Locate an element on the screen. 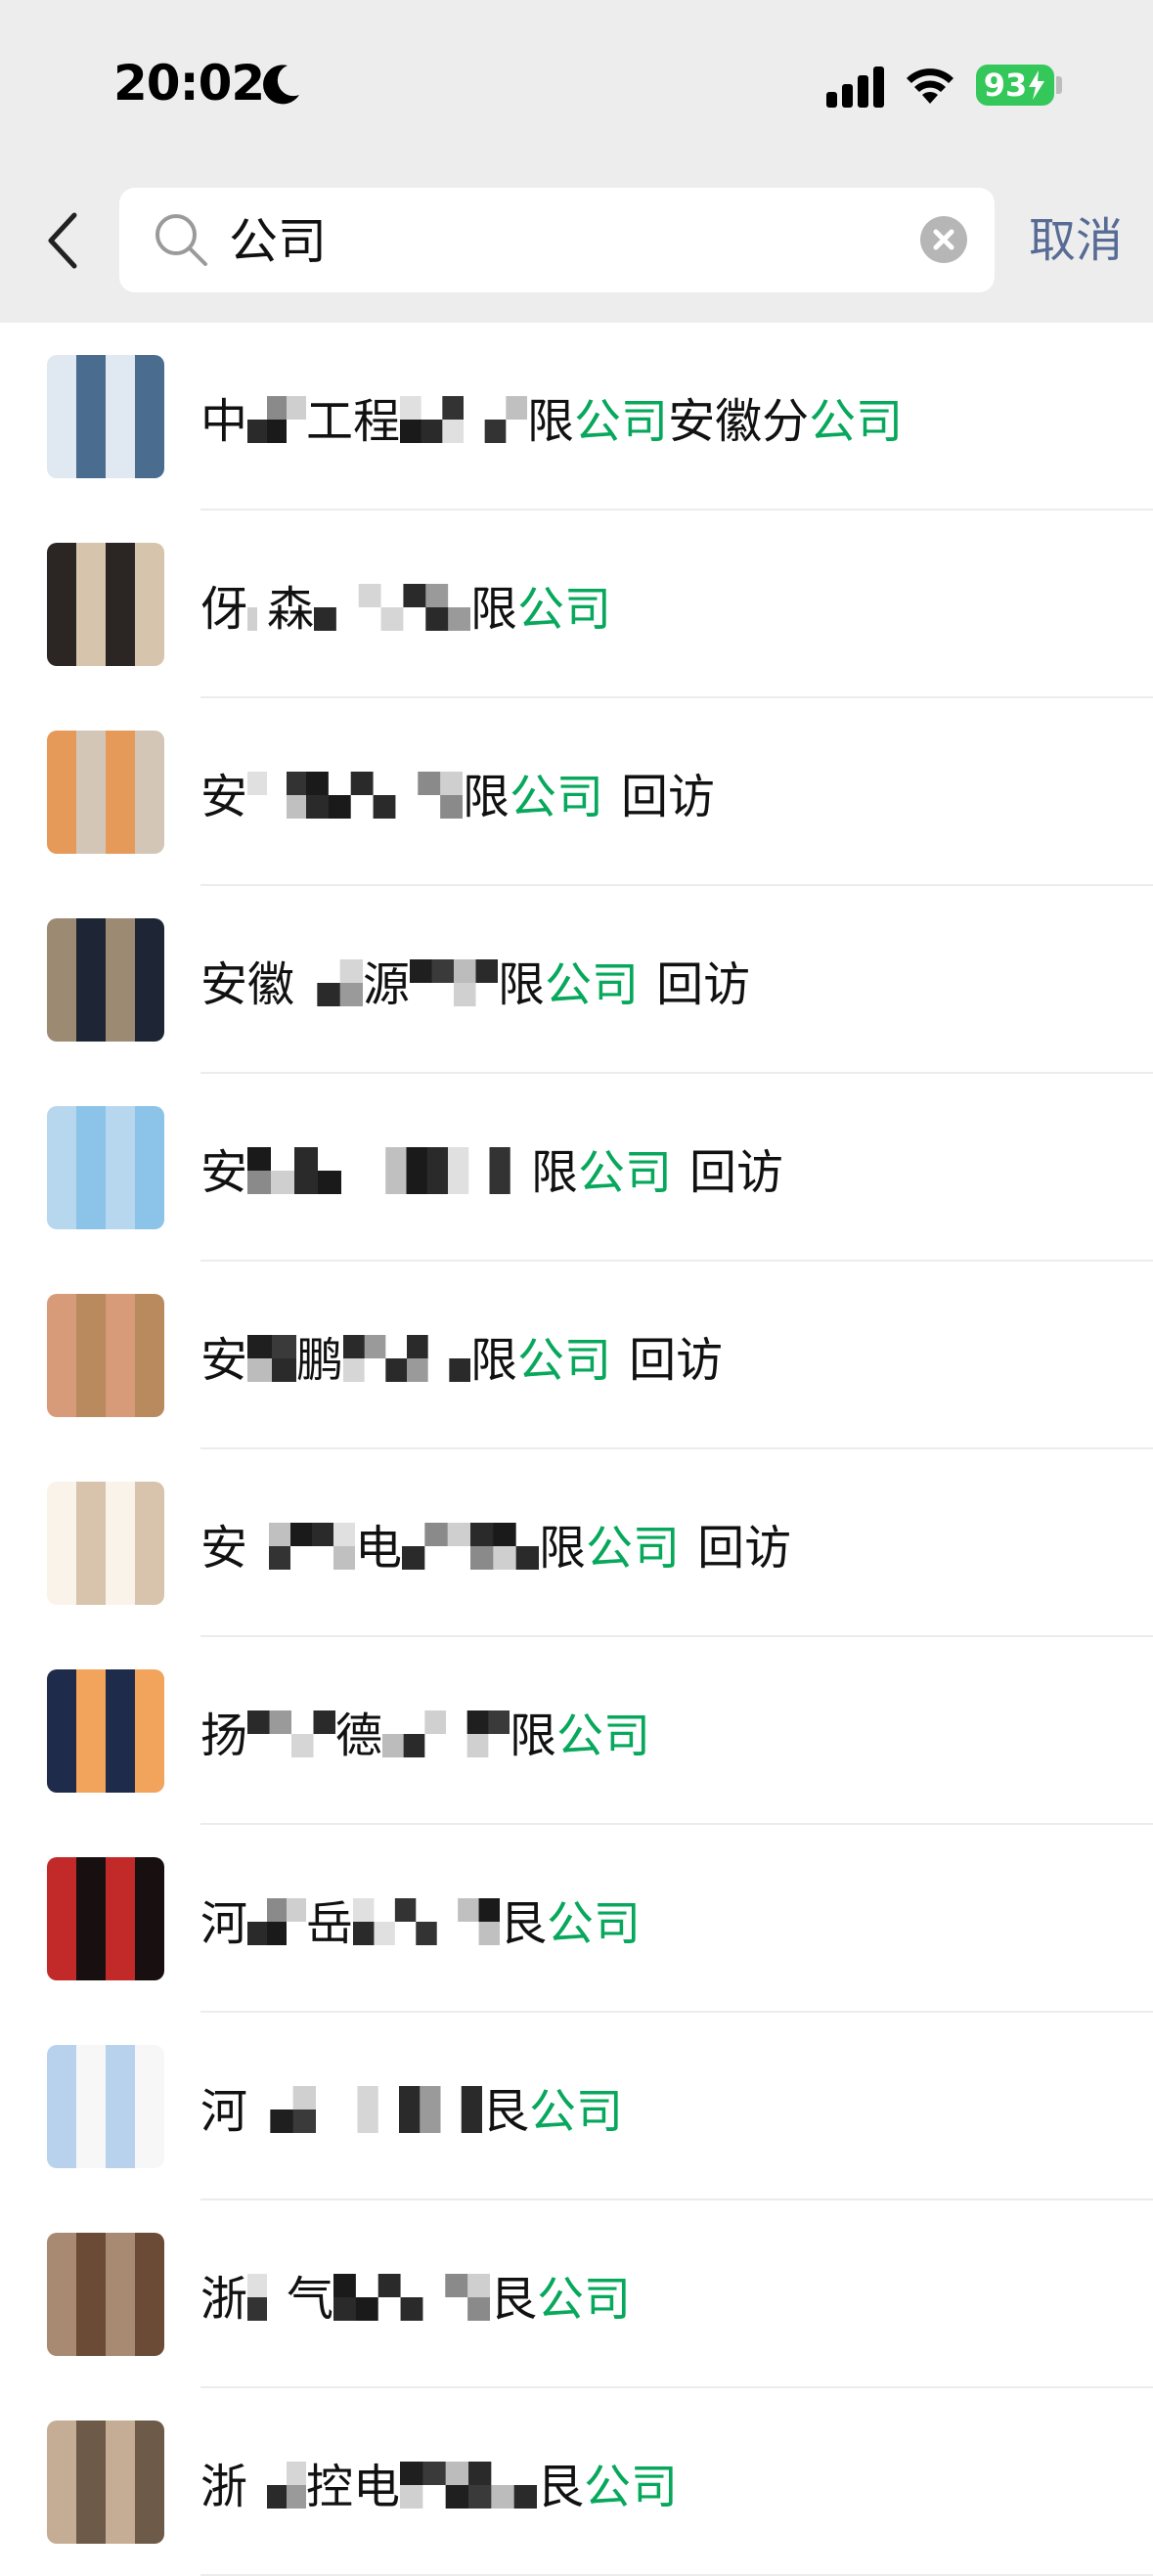 This screenshot has width=1153, height=2576. wifi-icon is located at coordinates (930, 86).